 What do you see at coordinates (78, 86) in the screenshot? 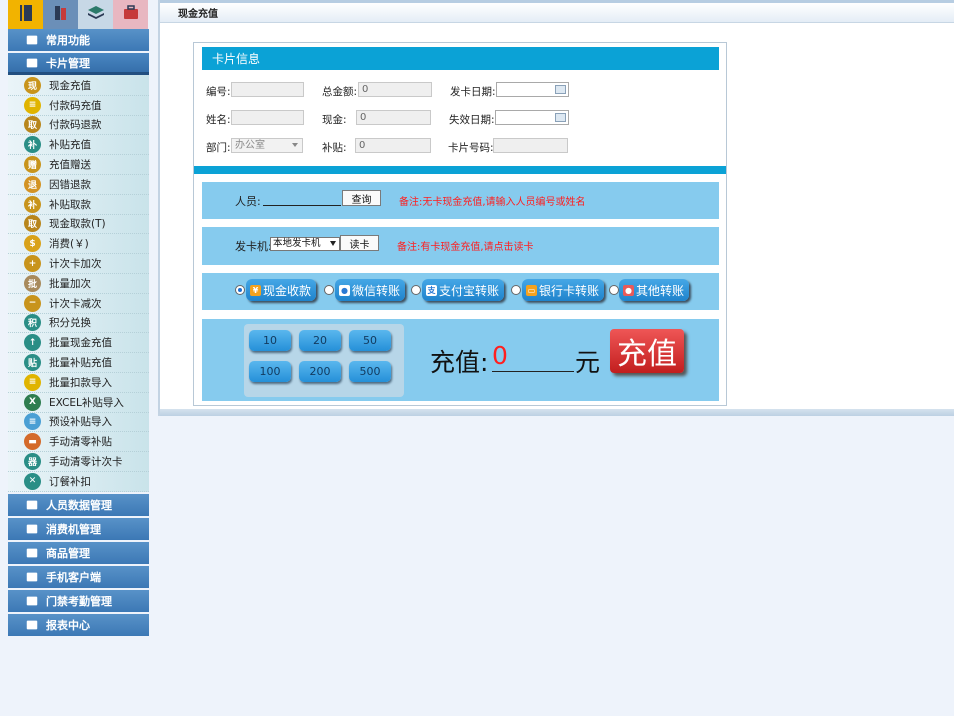
I see `sidebar-item-0: 现现金充值` at bounding box center [78, 86].